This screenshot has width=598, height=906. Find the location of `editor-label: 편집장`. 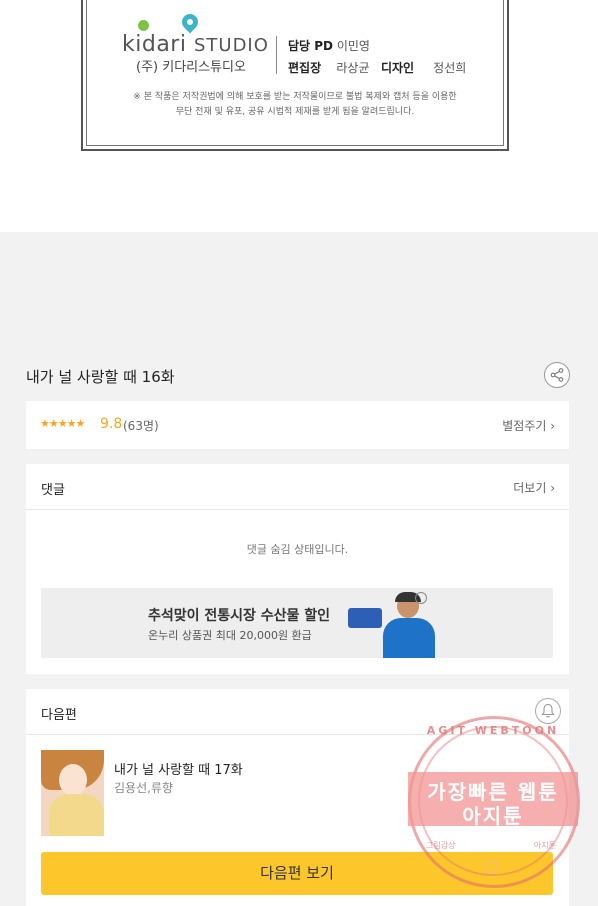

editor-label: 편집장 is located at coordinates (305, 68).